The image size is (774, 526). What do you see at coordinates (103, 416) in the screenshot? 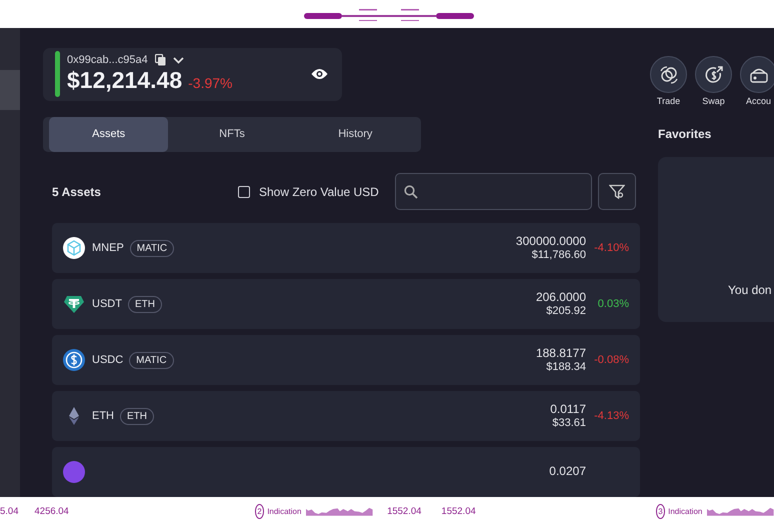
I see `asset-name: ETH` at bounding box center [103, 416].